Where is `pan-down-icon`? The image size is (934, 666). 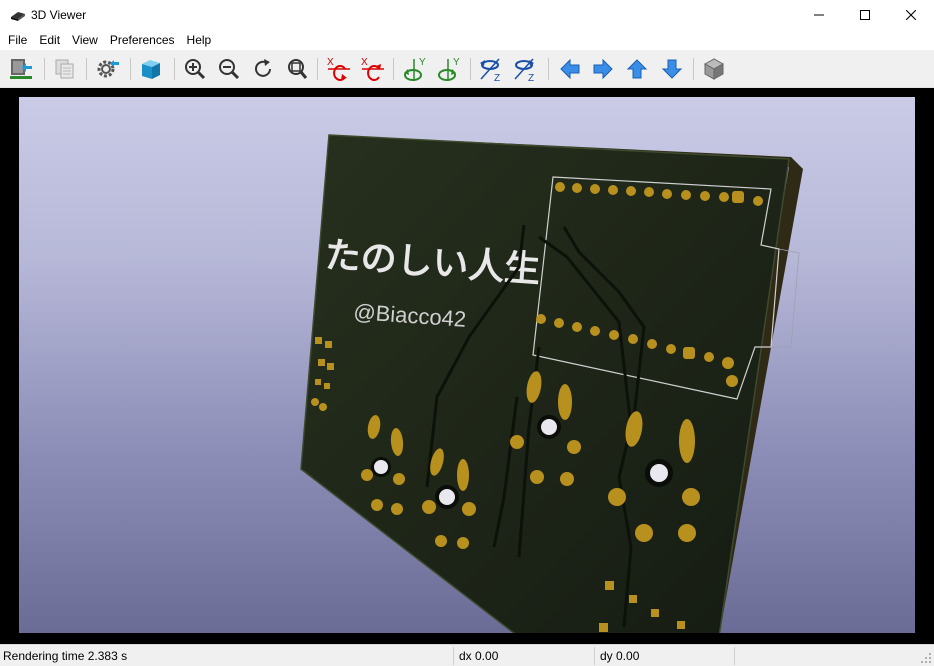 pan-down-icon is located at coordinates (672, 69).